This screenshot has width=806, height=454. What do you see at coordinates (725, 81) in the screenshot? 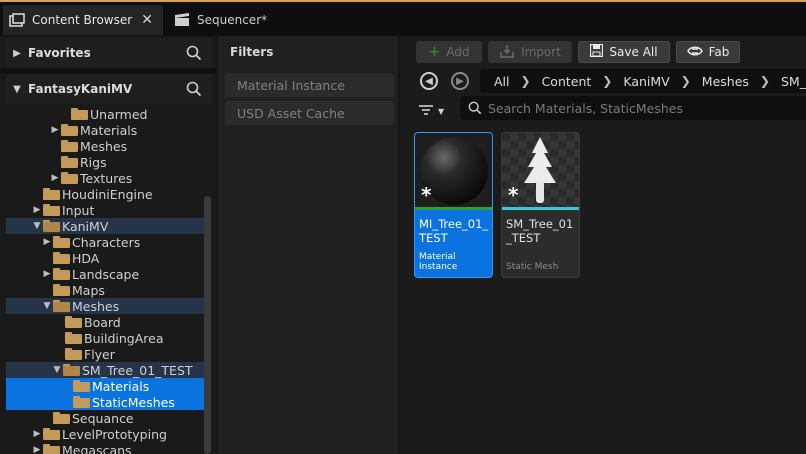
I see `breadcrumb-item: Meshes` at bounding box center [725, 81].